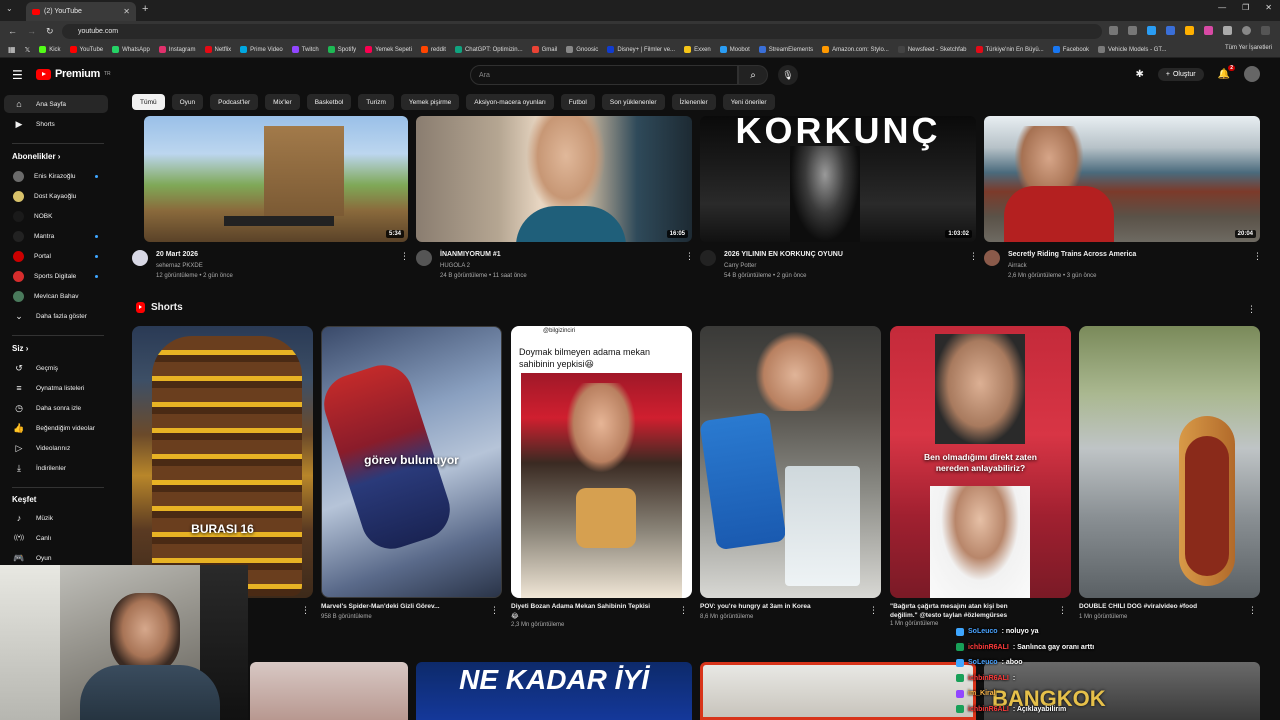  I want to click on bookmark-item: Prime Video, so click(261, 49).